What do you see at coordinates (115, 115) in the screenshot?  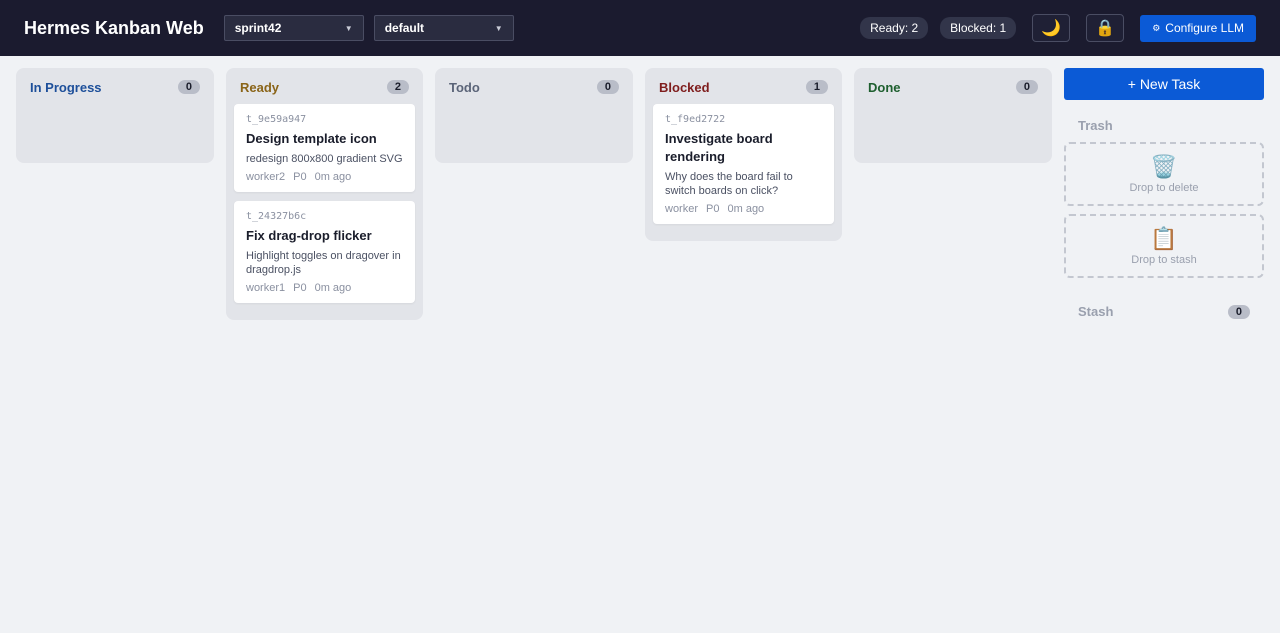 I see `column-in-progress: In Progress 0` at bounding box center [115, 115].